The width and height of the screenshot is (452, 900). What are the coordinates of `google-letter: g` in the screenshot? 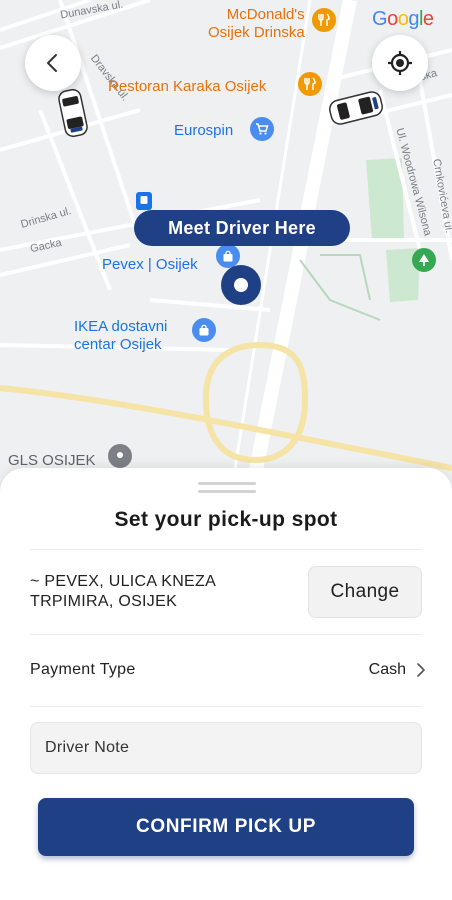 It's located at (413, 19).